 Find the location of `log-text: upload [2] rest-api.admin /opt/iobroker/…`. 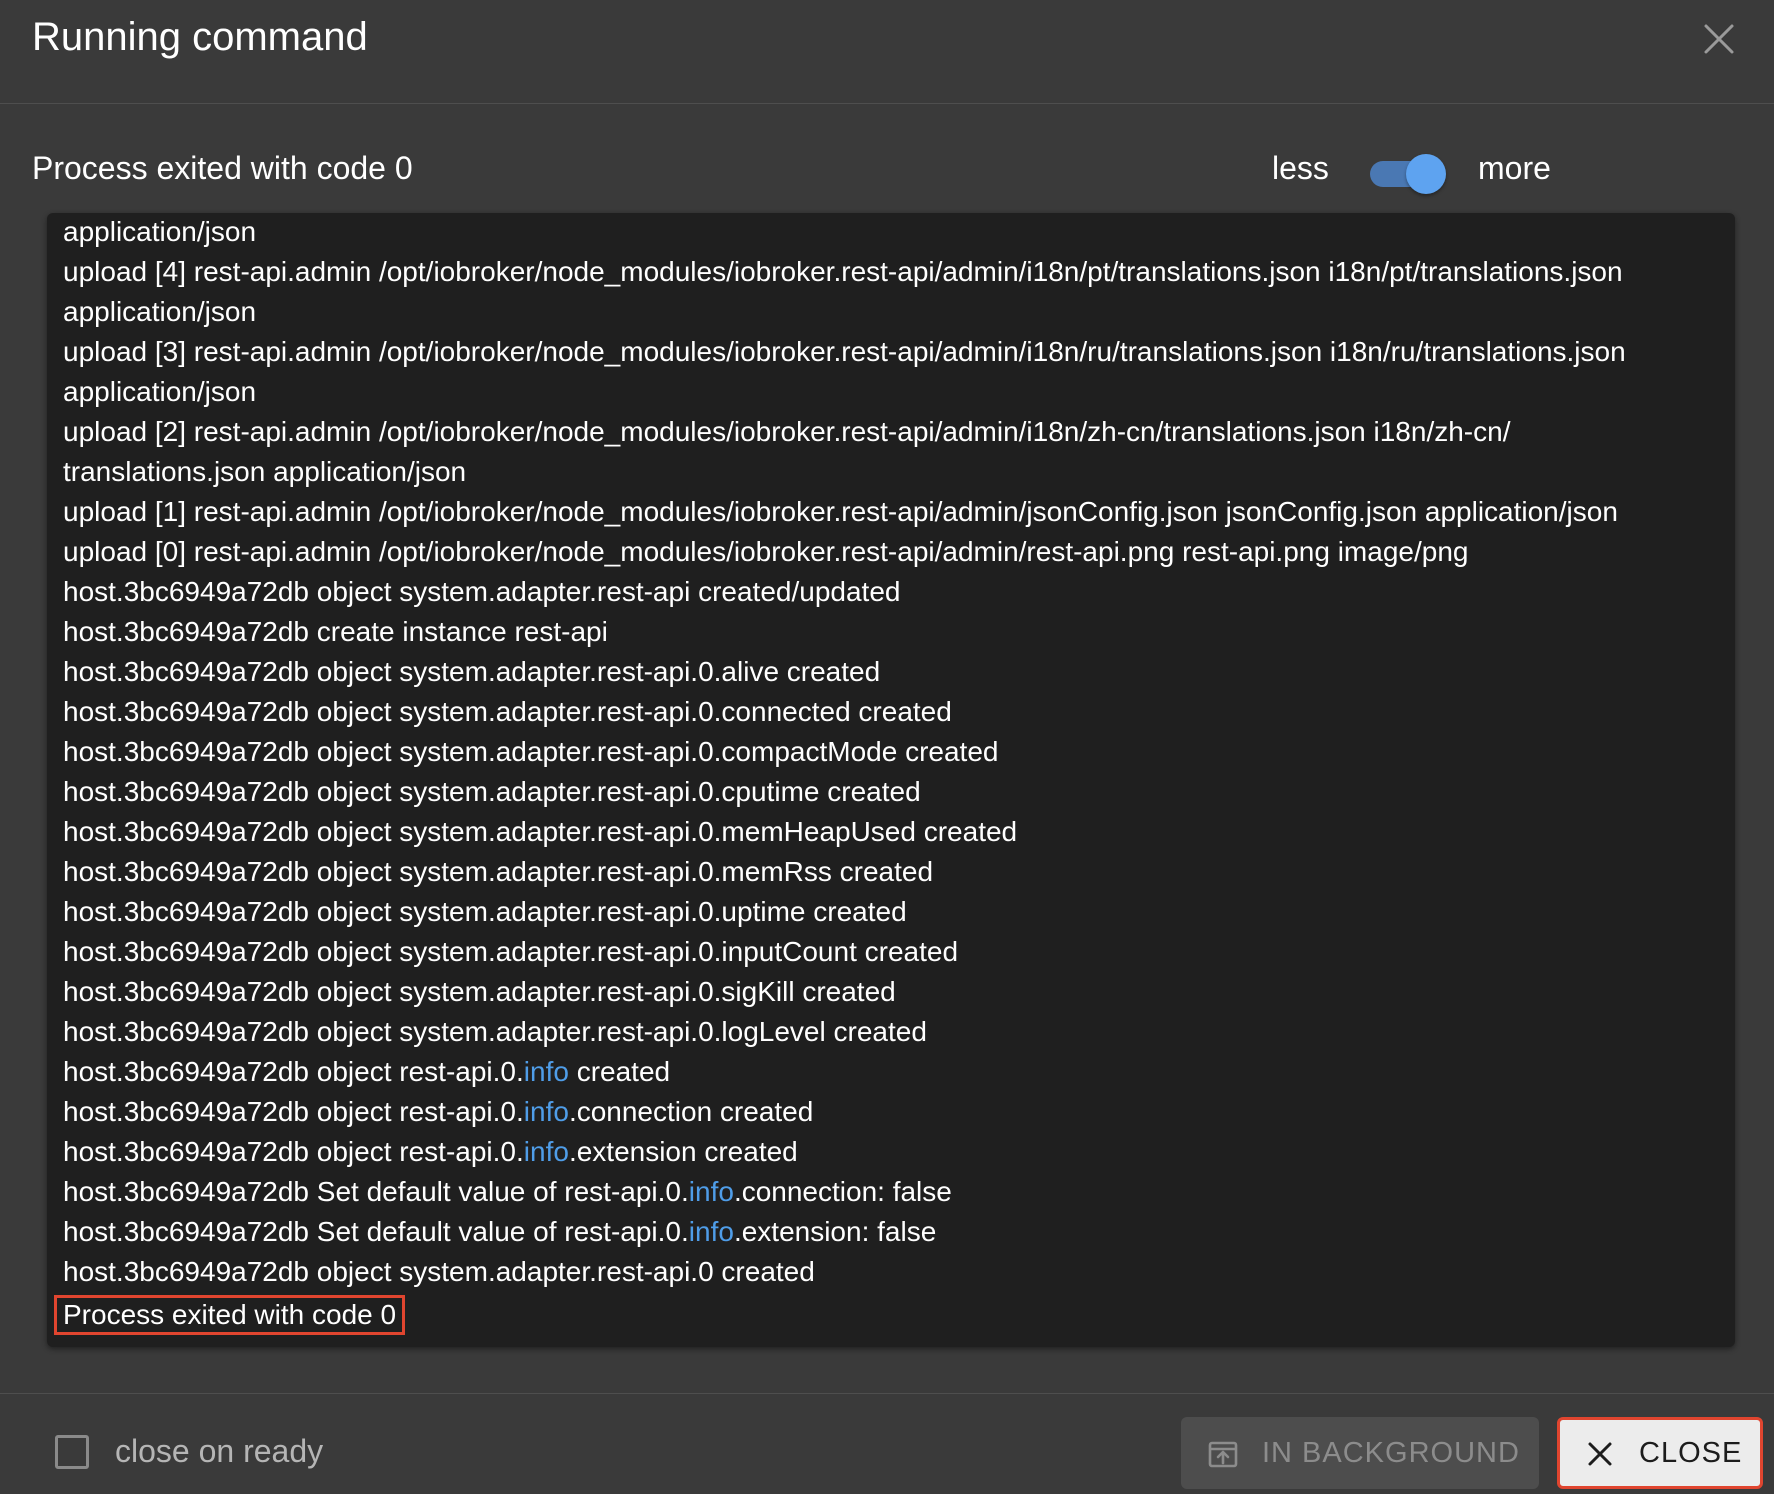

log-text: upload [2] rest-api.admin /opt/iobroker/… is located at coordinates (787, 431).